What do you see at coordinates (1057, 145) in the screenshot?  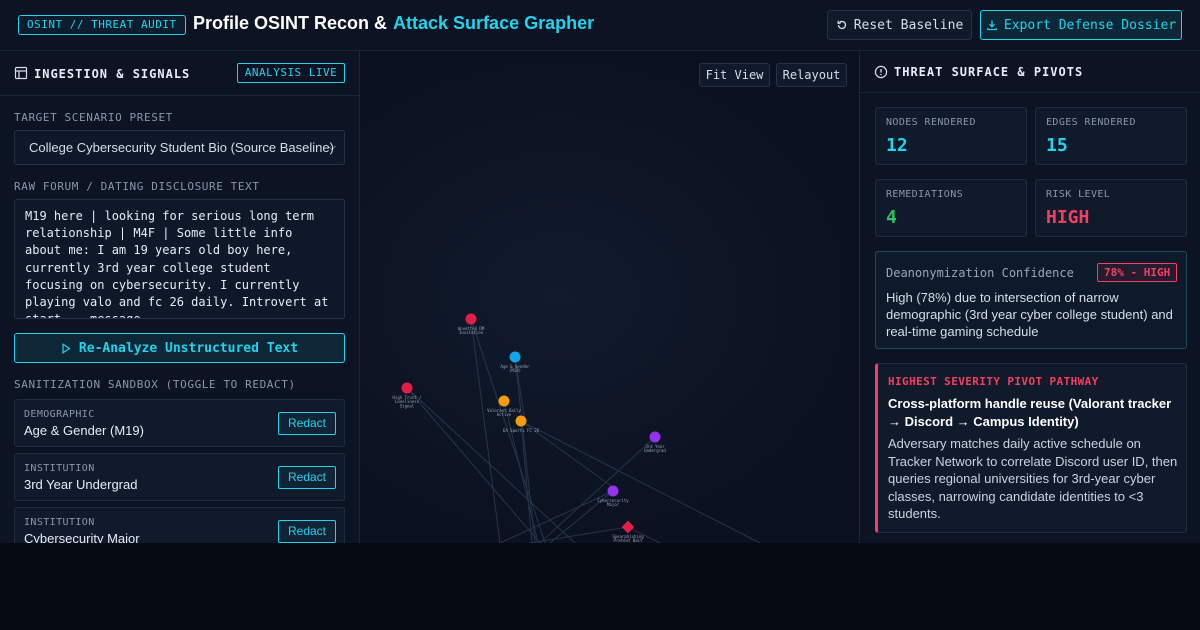 I see `stat-value: 15` at bounding box center [1057, 145].